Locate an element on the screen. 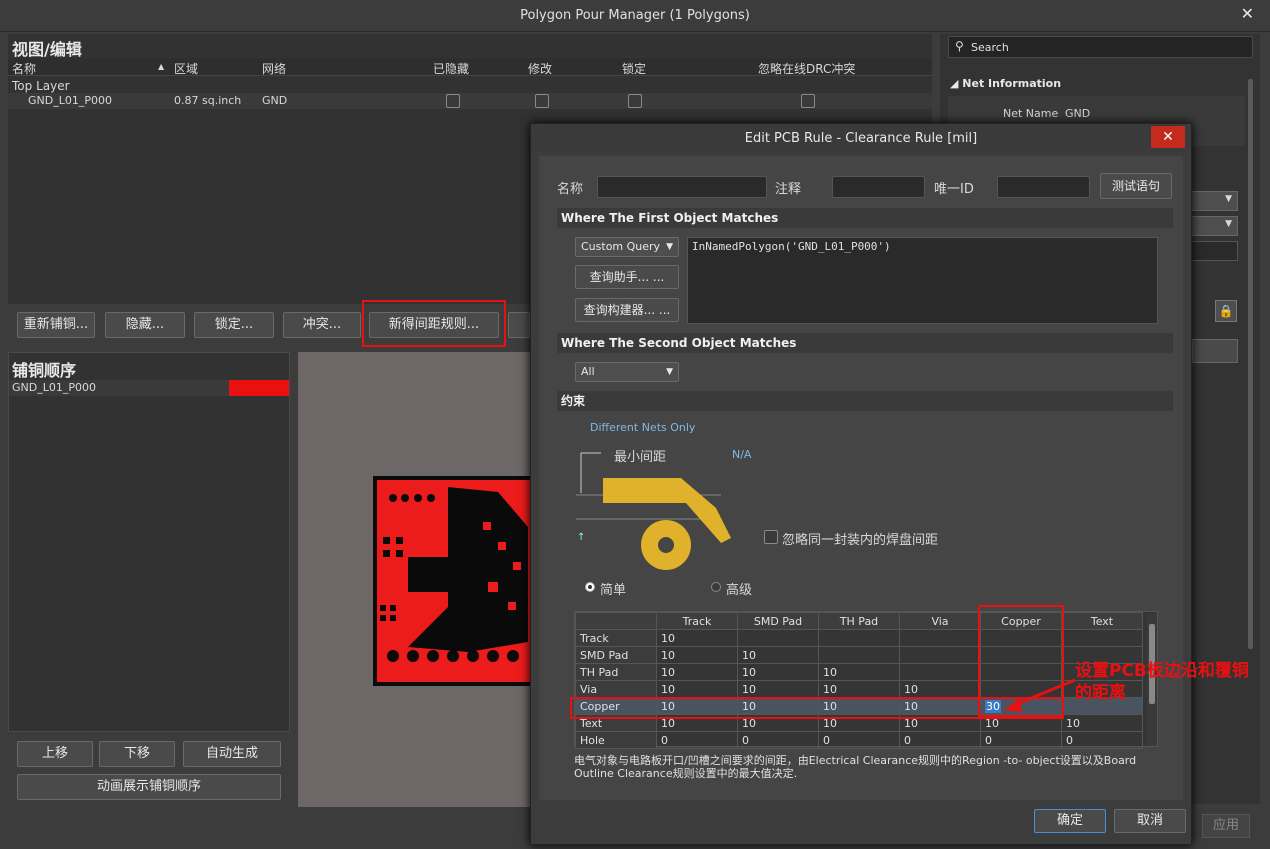  auto-generate-button: 自动生成 is located at coordinates (232, 754).